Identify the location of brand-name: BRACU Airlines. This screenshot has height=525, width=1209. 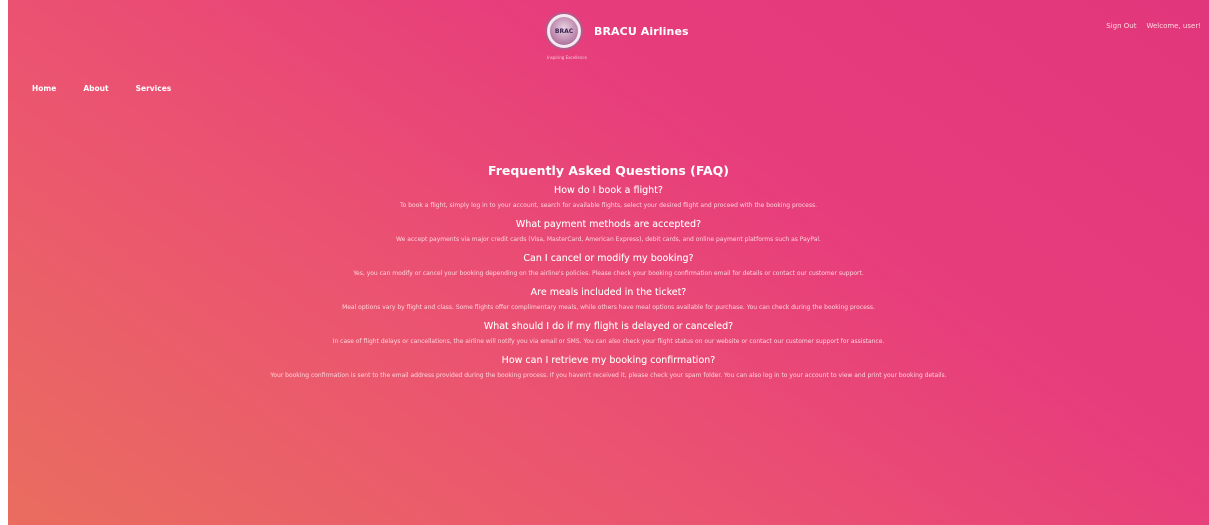
(641, 31).